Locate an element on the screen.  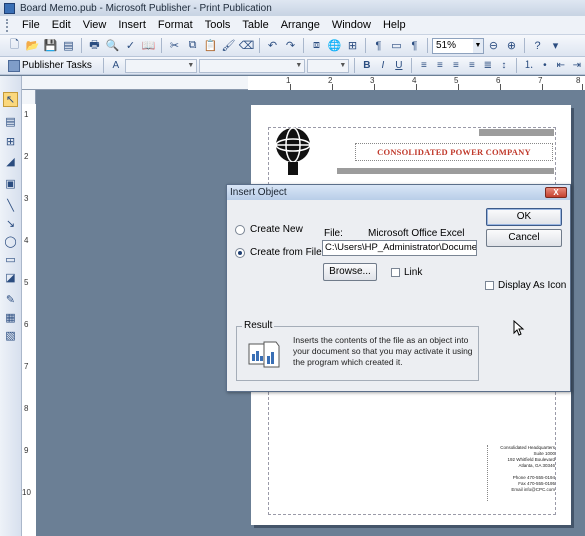
italic-icon: I is located at coordinates (383, 66).